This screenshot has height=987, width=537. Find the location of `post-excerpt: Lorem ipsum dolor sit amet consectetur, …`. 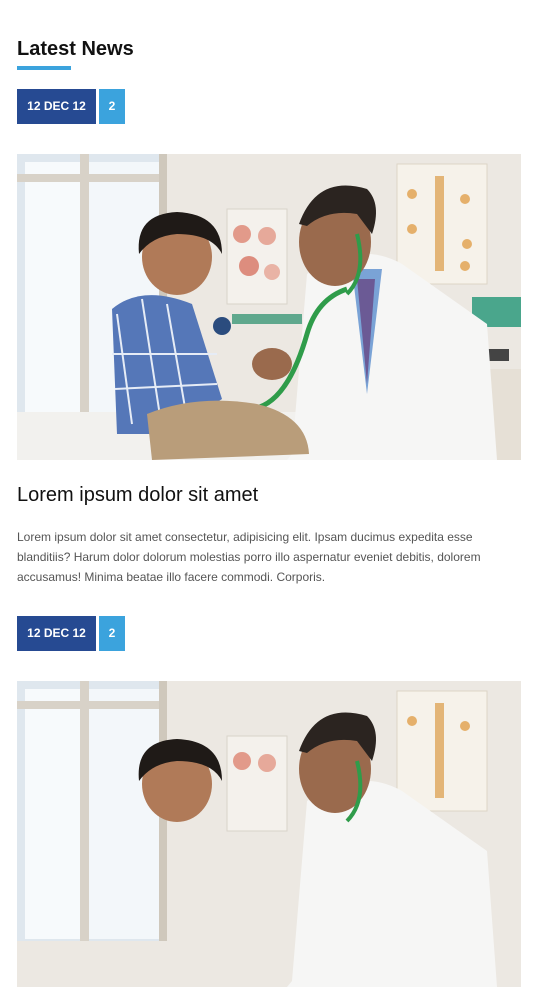

post-excerpt: Lorem ipsum dolor sit amet consectetur, … is located at coordinates (249, 557).